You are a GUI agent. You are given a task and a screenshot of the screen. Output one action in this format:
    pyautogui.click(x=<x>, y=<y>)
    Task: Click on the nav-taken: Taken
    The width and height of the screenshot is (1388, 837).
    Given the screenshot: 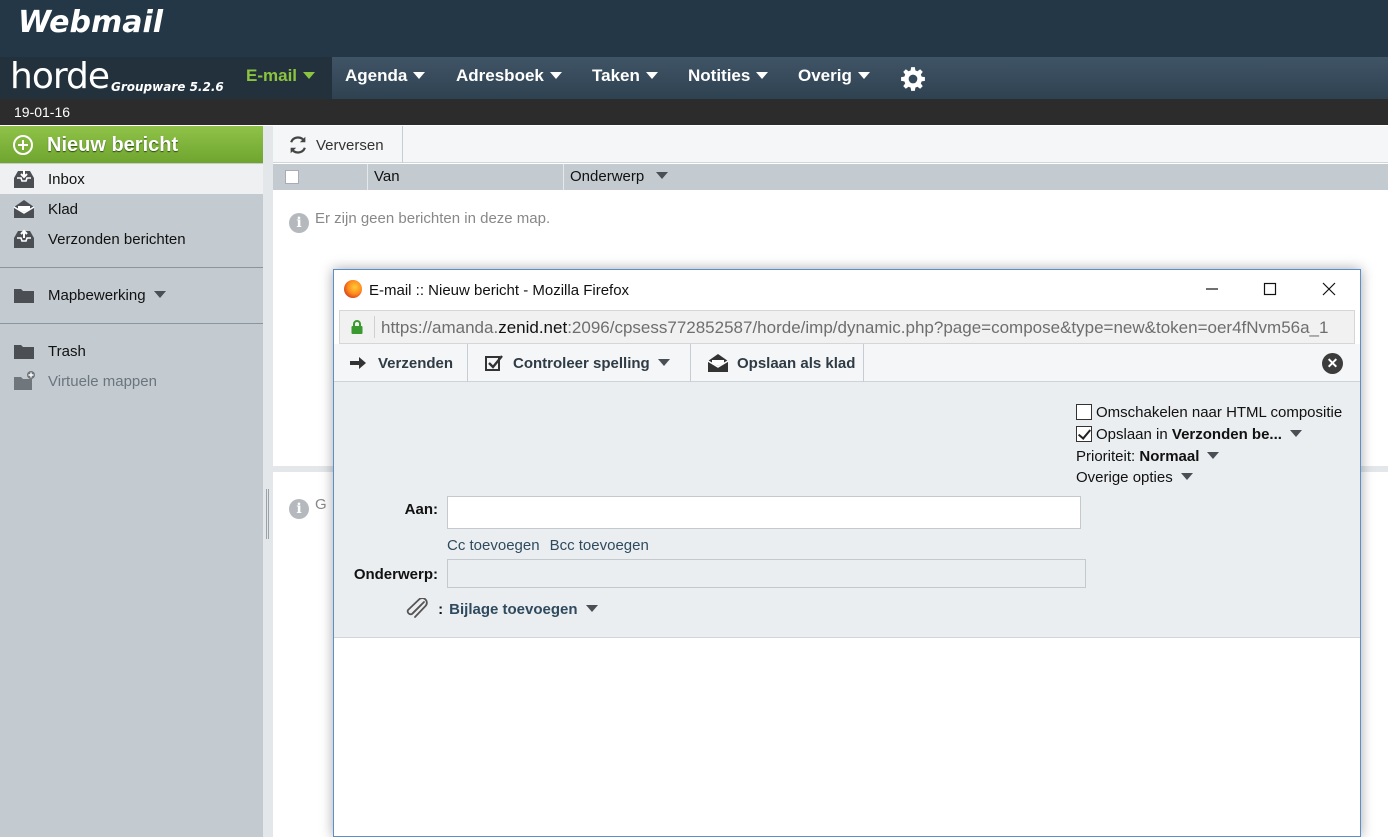 What is the action you would take?
    pyautogui.click(x=625, y=78)
    